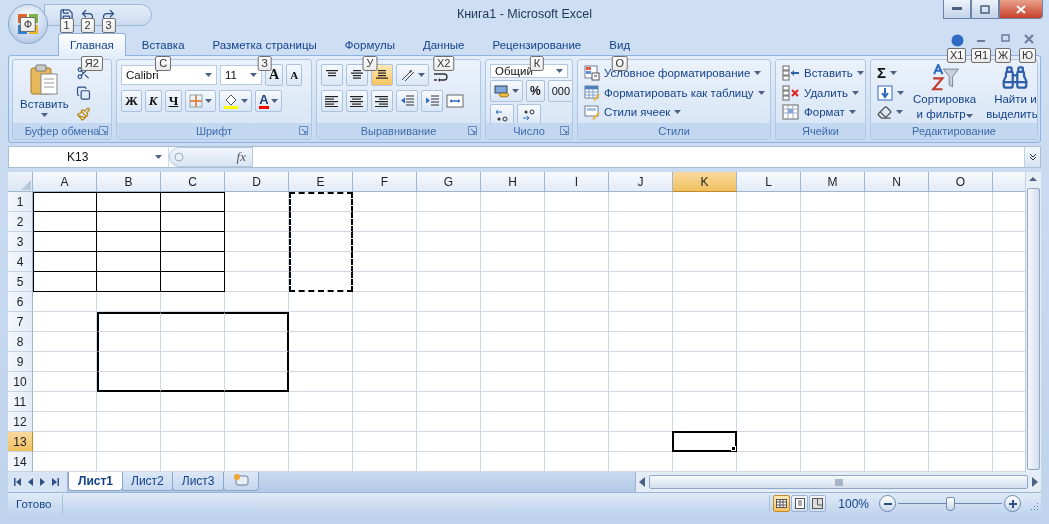  I want to click on restore-icon, so click(1005, 39).